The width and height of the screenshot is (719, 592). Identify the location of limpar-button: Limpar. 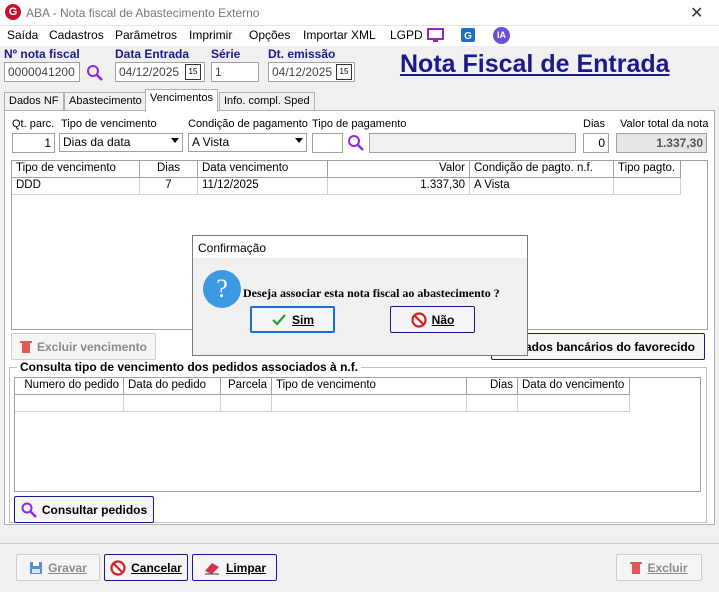
(234, 567).